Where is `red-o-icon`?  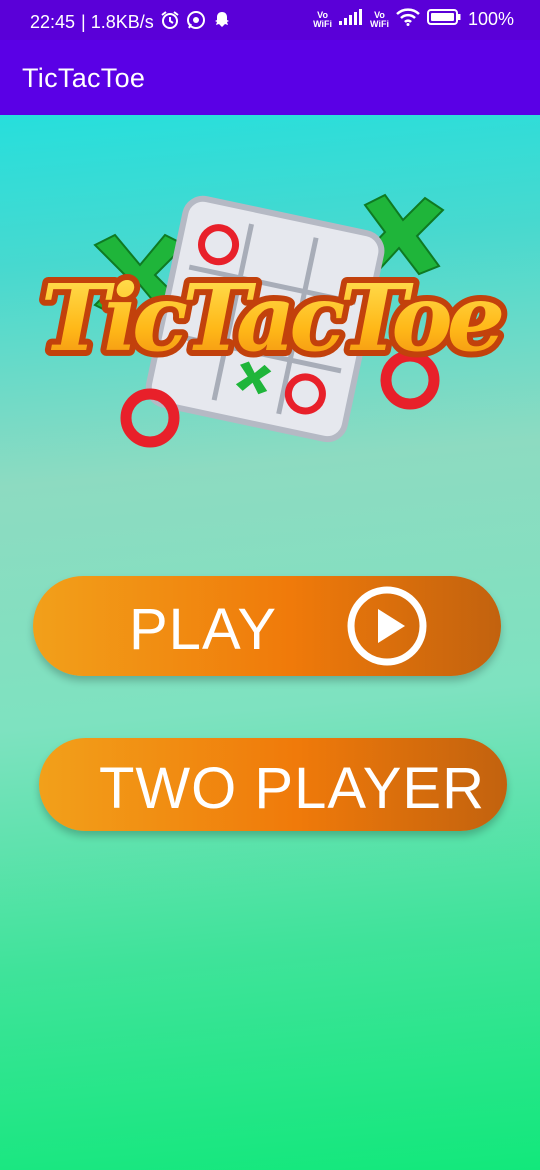 red-o-icon is located at coordinates (150, 418).